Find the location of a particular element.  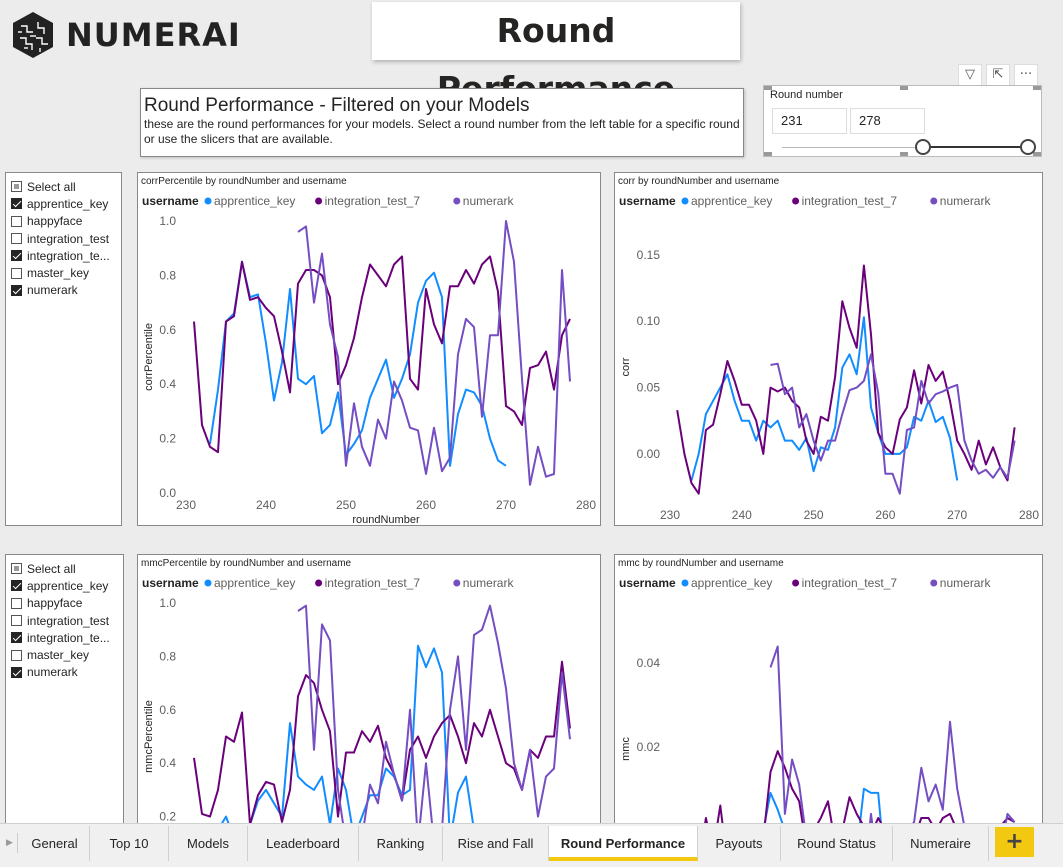

tab-models: Models is located at coordinates (208, 843).